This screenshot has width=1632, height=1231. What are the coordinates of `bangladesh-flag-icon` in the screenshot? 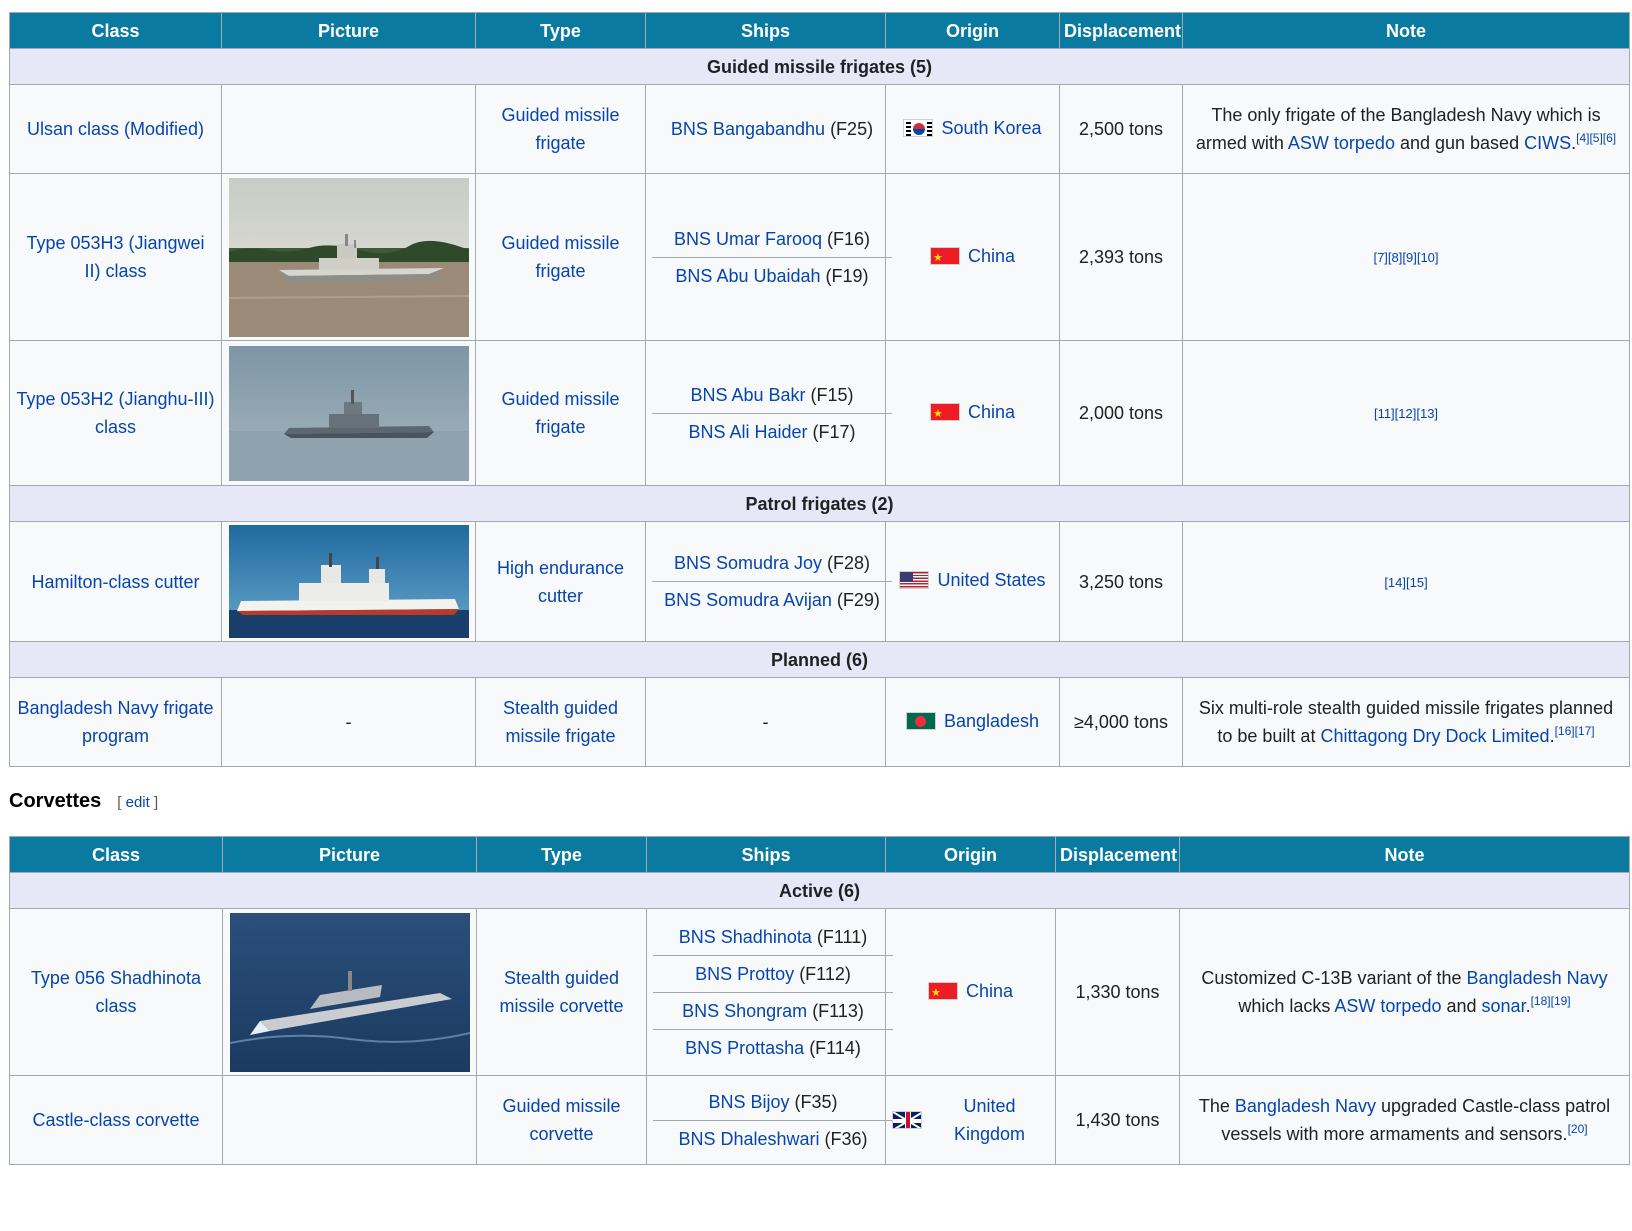 It's located at (920, 720).